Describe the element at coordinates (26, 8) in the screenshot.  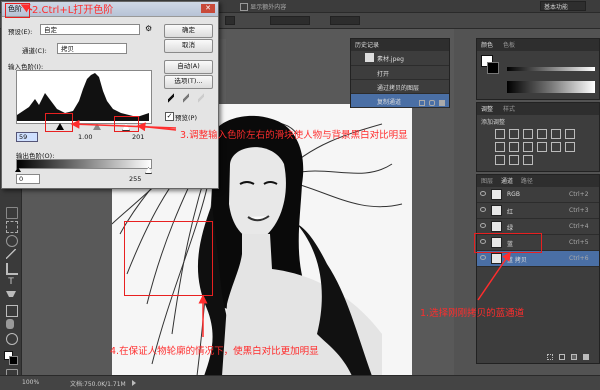
I see `step2-arrow` at that location.